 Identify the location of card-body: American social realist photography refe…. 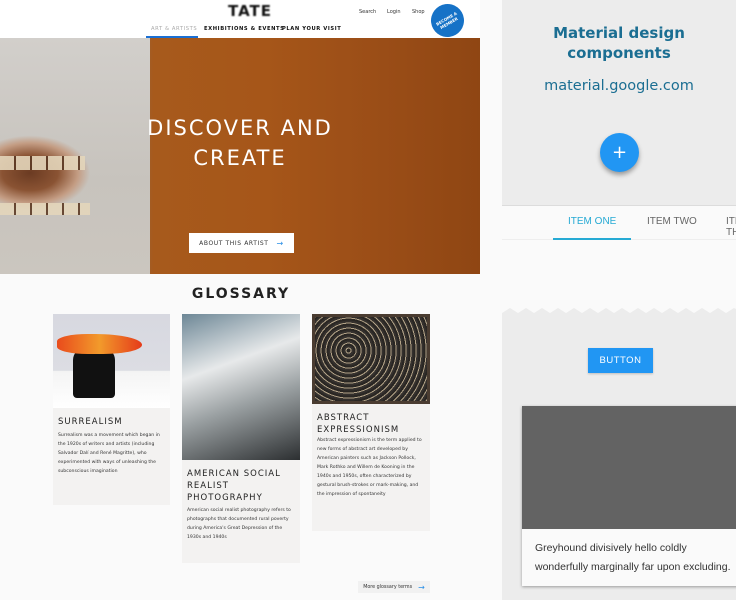
(239, 524).